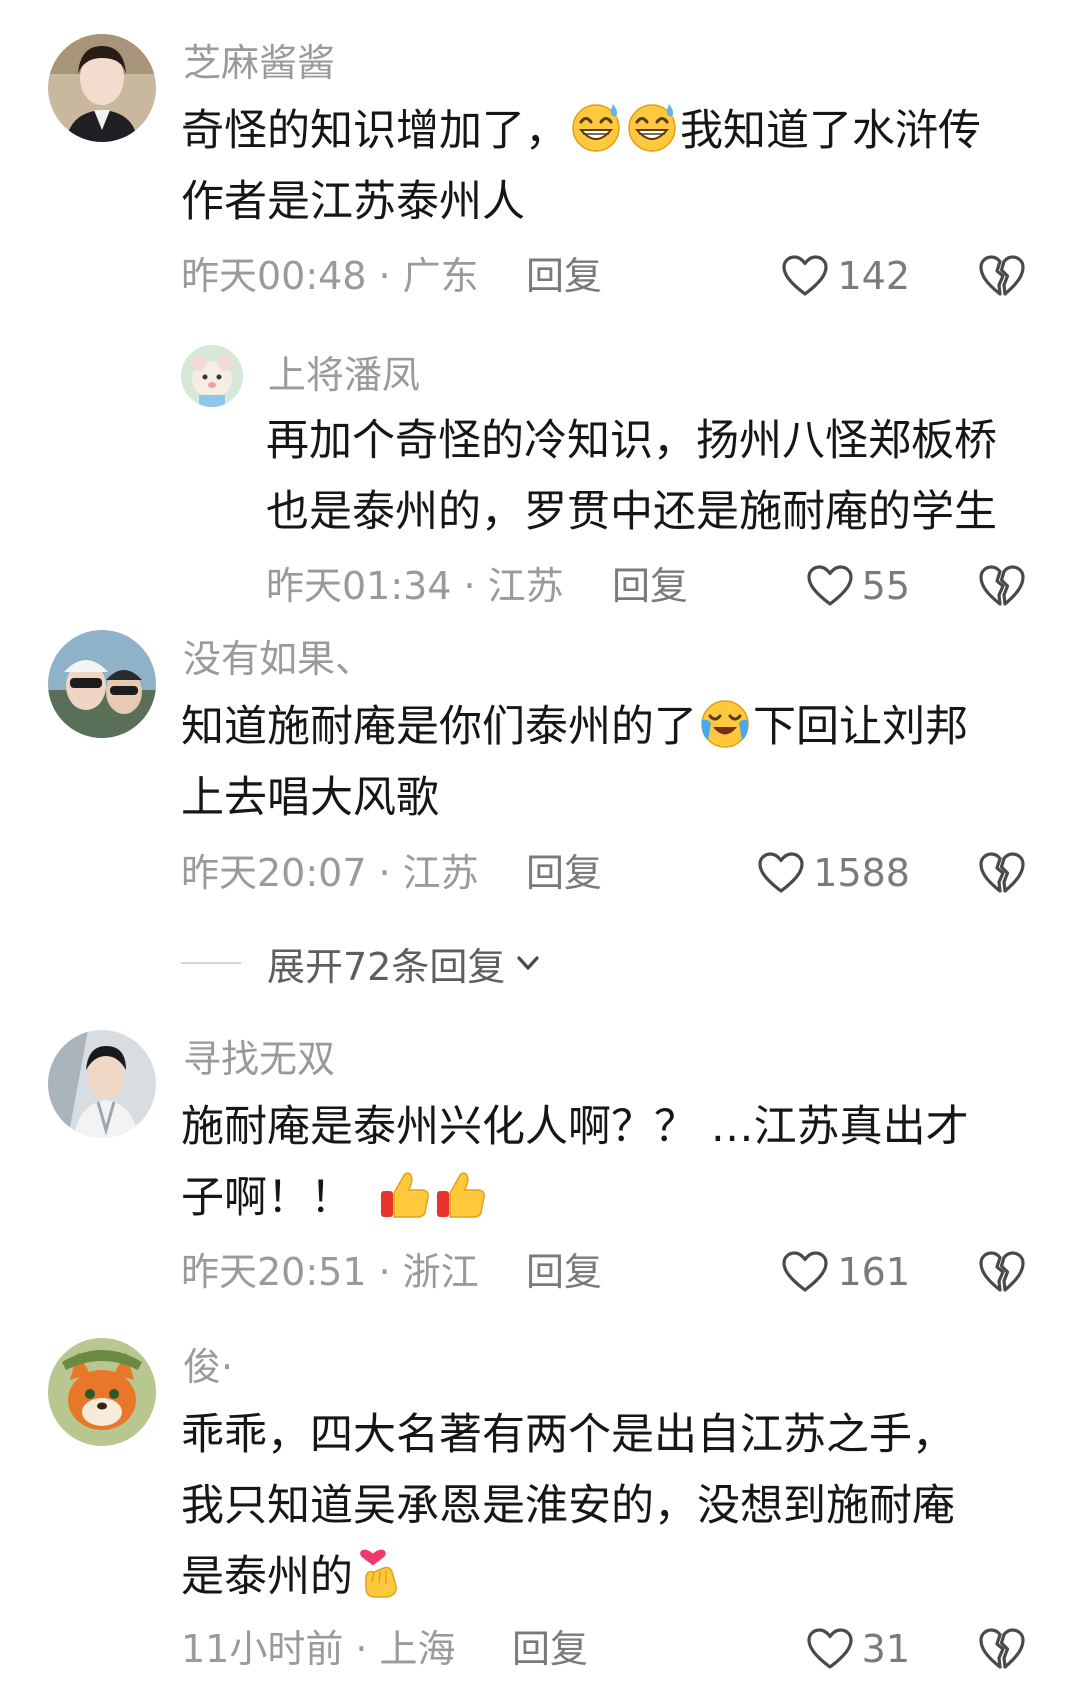 The width and height of the screenshot is (1080, 1682). What do you see at coordinates (575, 1162) in the screenshot?
I see `comment-text: 施耐庵是泰州兴化人啊？？ …江苏真出才 子啊！！` at bounding box center [575, 1162].